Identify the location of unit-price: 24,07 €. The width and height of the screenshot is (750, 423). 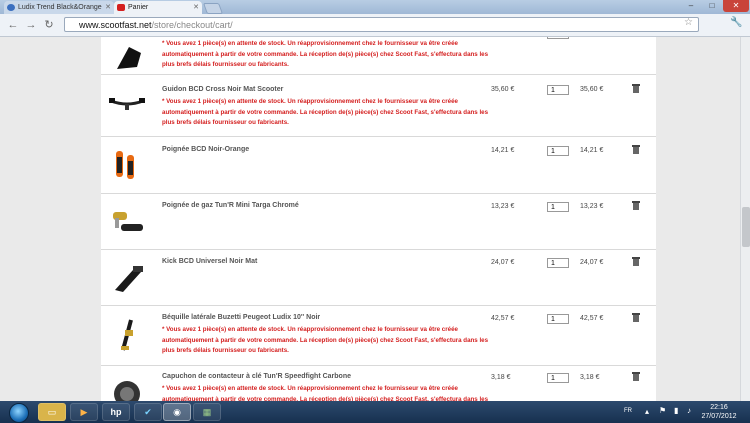
(503, 262).